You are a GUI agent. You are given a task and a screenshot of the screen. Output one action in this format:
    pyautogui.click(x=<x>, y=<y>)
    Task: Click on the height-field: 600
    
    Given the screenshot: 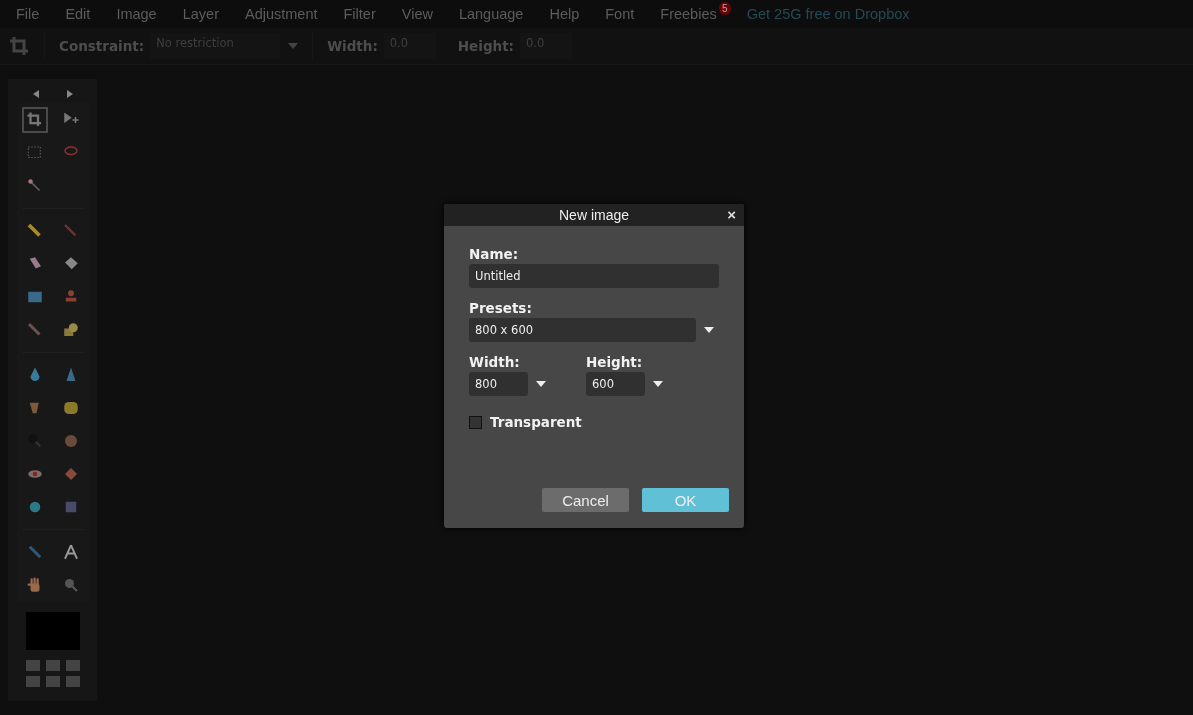 What is the action you would take?
    pyautogui.click(x=615, y=384)
    